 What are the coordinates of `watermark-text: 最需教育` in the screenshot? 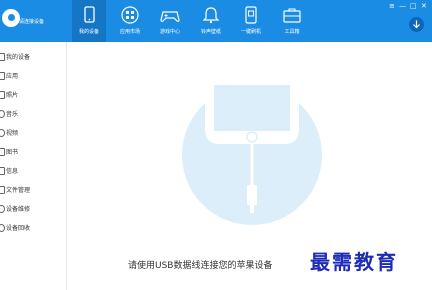 It's located at (354, 262).